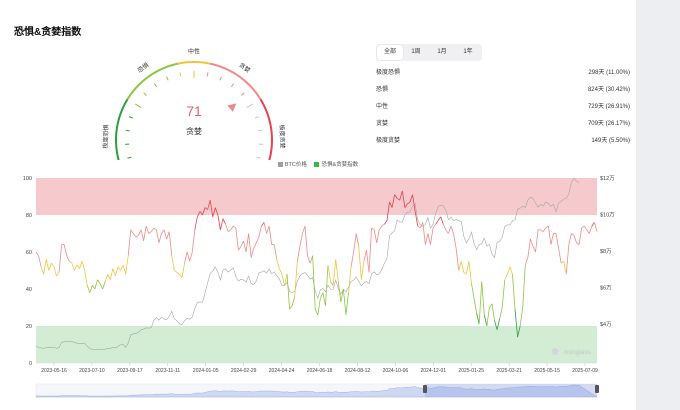  I want to click on stat-value: 729天 (26.91%), so click(608, 106).